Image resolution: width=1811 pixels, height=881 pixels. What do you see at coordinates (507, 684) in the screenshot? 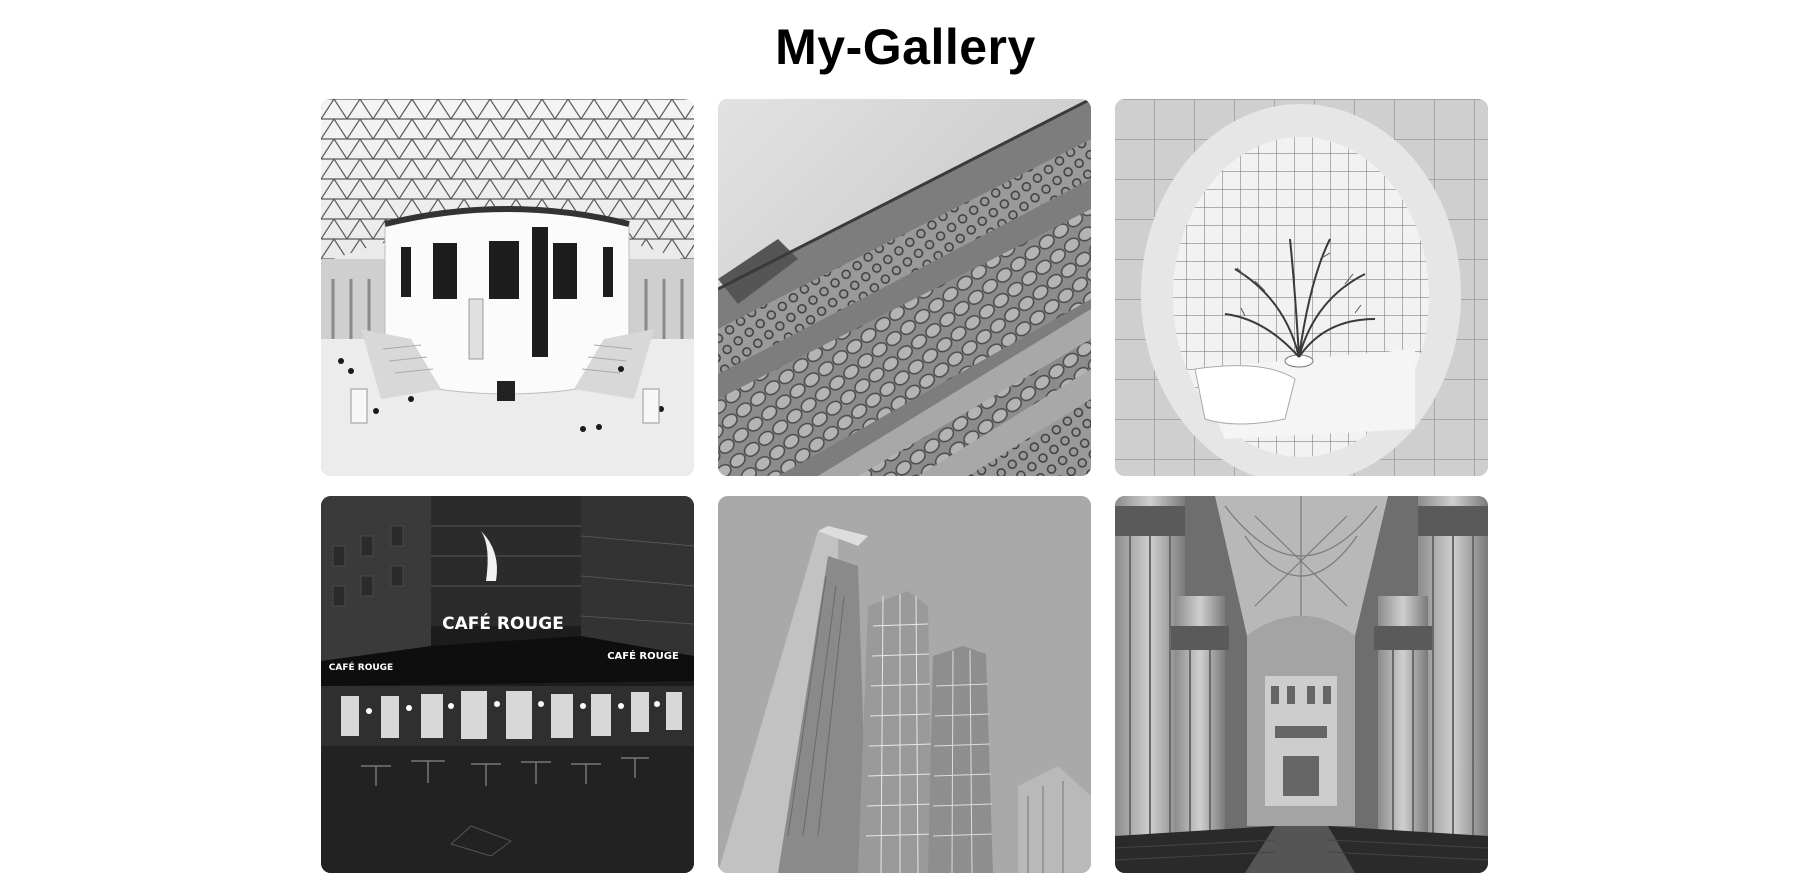
I see `gallery-photo-cafe-rouge-night: CAFÉ ROUGE CAFÉ ROUGE CAFÉ ROUGE` at bounding box center [507, 684].